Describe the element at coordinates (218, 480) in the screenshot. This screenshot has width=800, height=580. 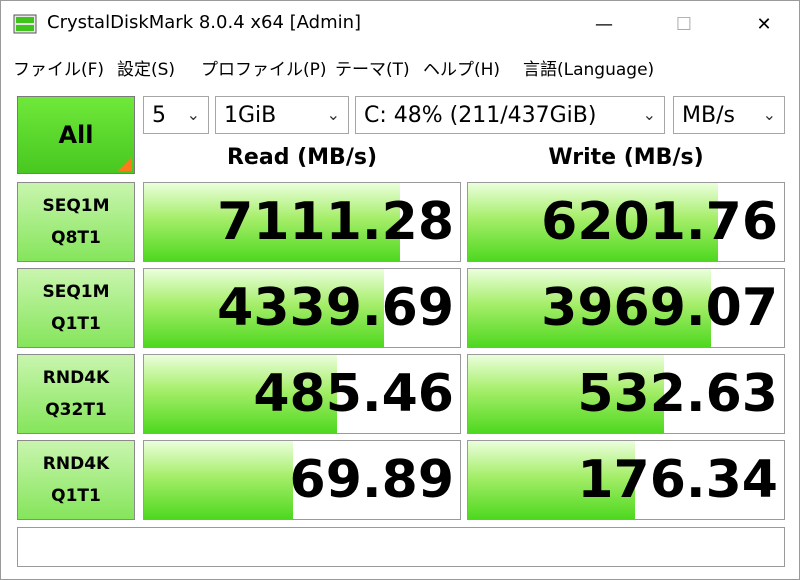
I see `read-bar` at that location.